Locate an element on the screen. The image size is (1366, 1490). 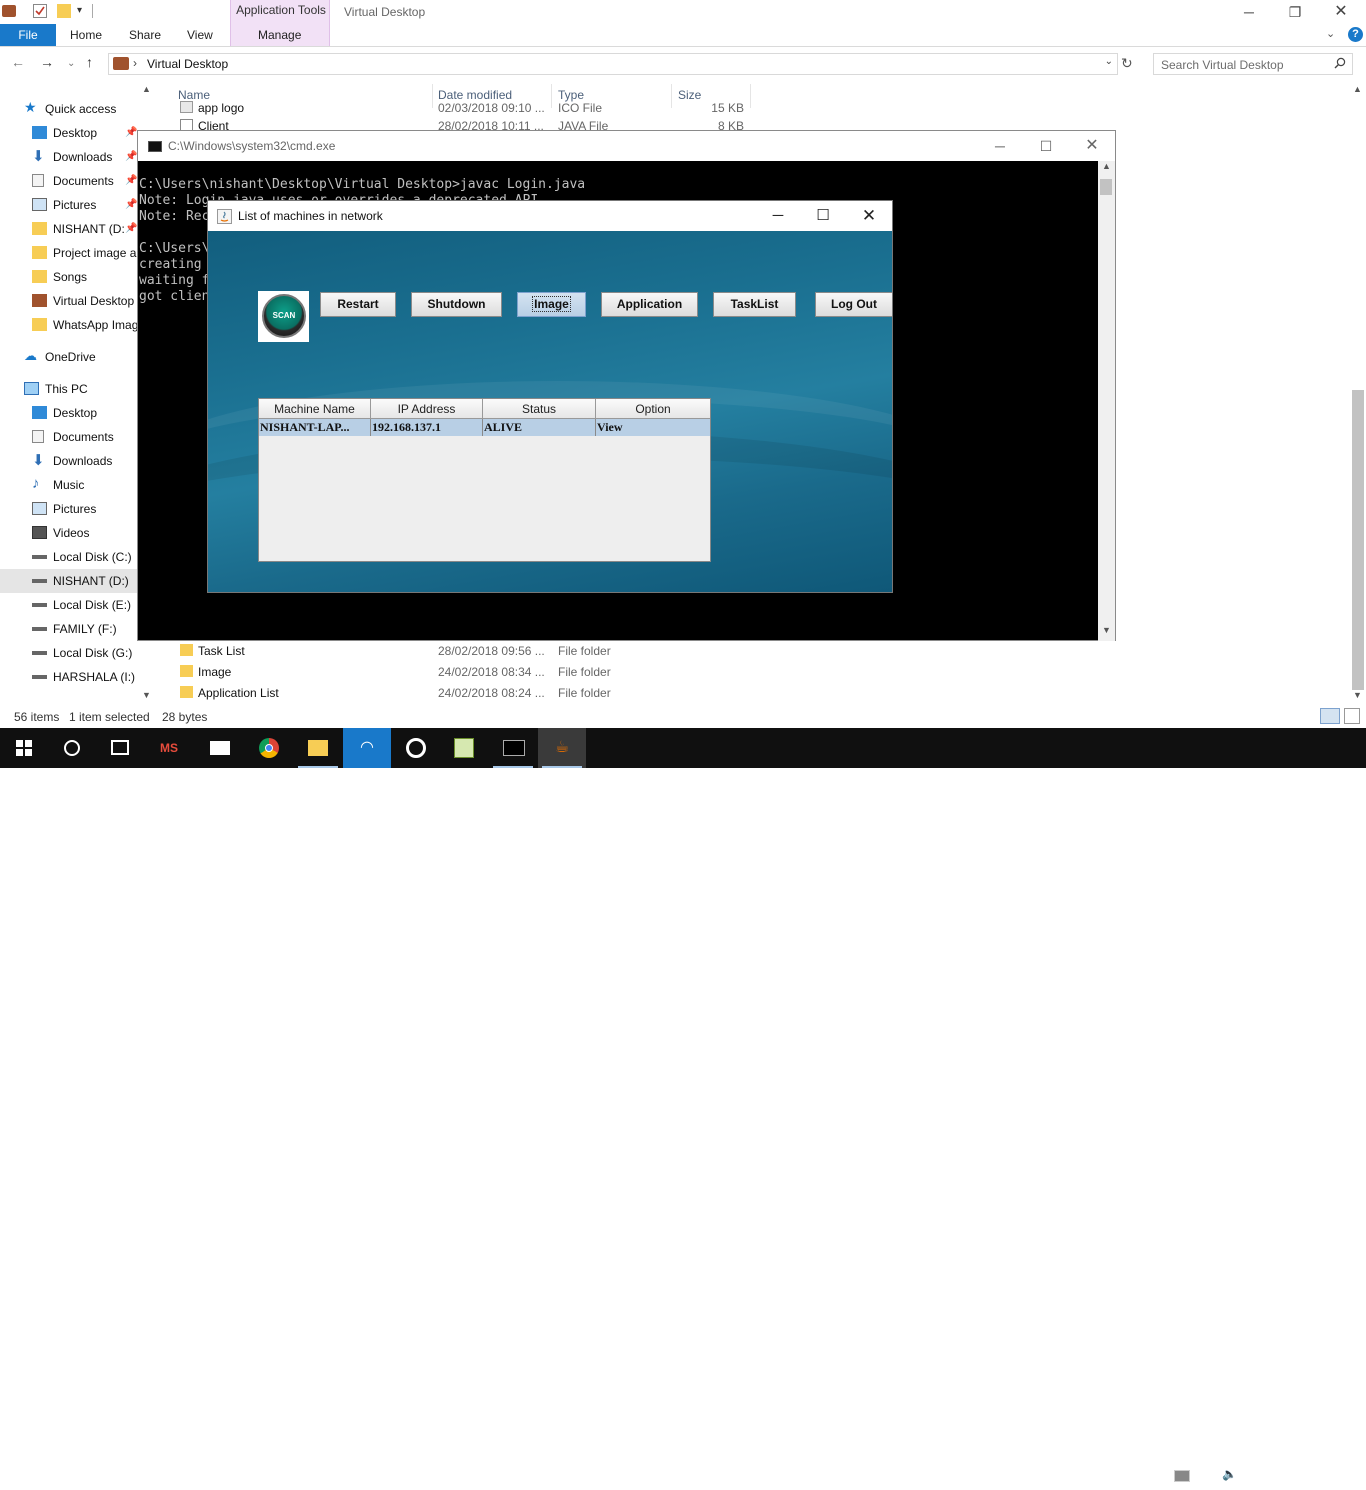
search-icon is located at coordinates (1340, 63).